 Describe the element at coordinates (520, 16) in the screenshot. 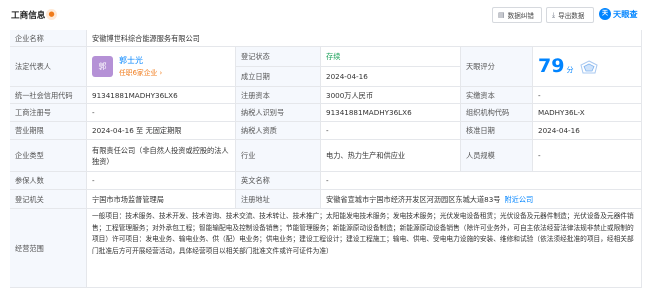

I see `data-correction-label: 数据纠错` at that location.